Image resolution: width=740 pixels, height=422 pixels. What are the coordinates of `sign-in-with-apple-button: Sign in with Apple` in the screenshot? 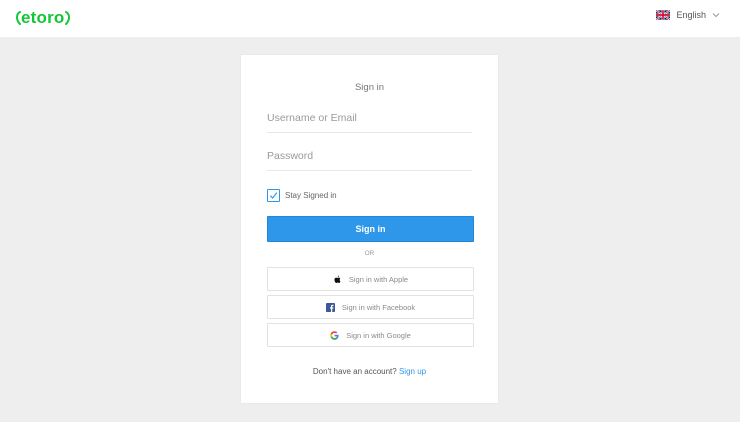 It's located at (370, 279).